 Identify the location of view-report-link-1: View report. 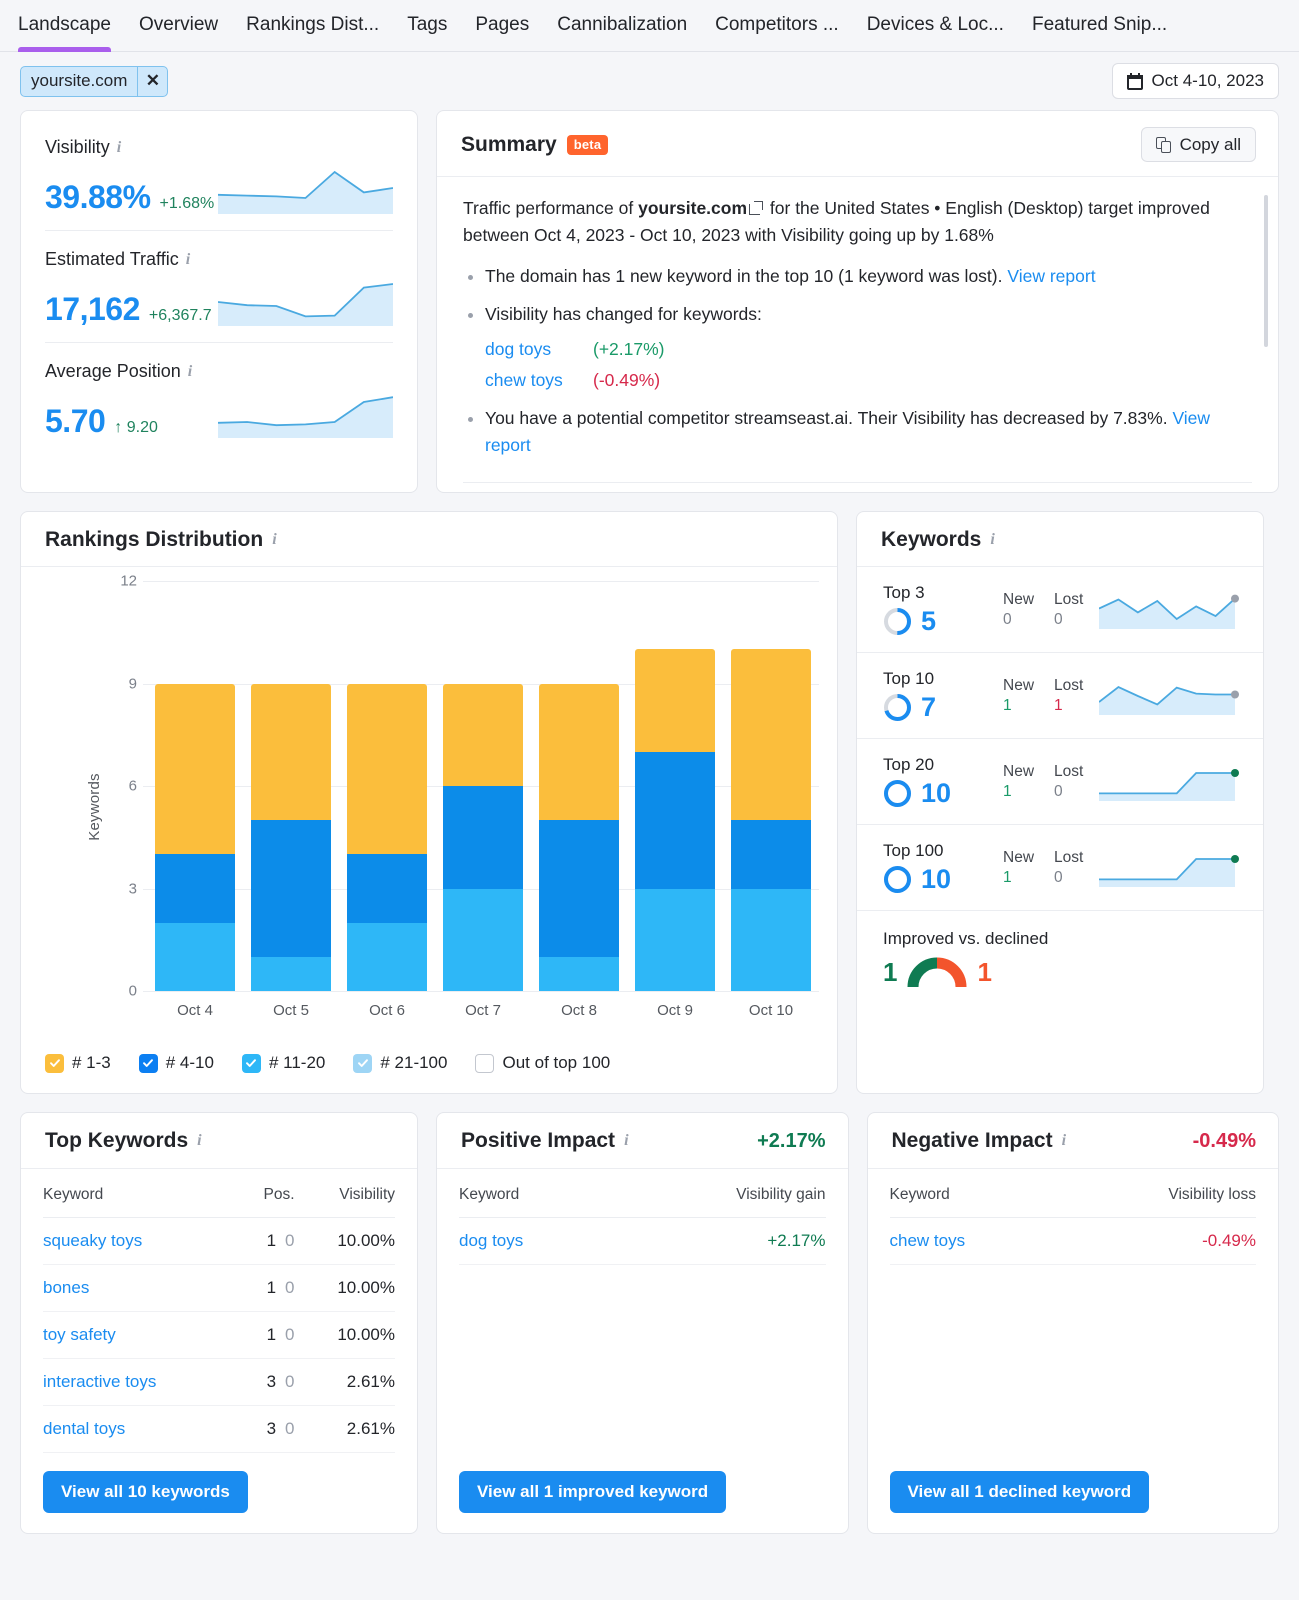
(1051, 276).